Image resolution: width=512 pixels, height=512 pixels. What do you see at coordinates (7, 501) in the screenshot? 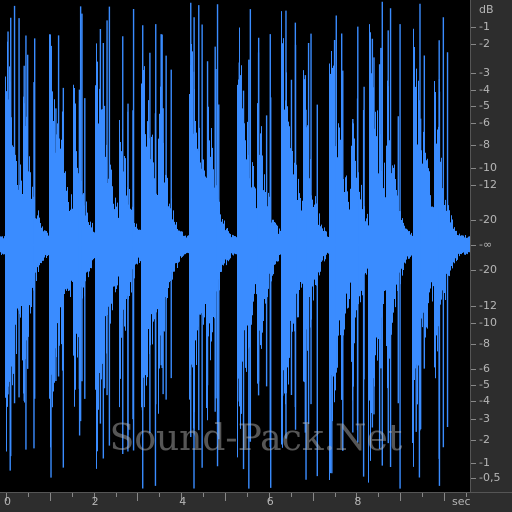
I see `time-tick-label: 0` at bounding box center [7, 501].